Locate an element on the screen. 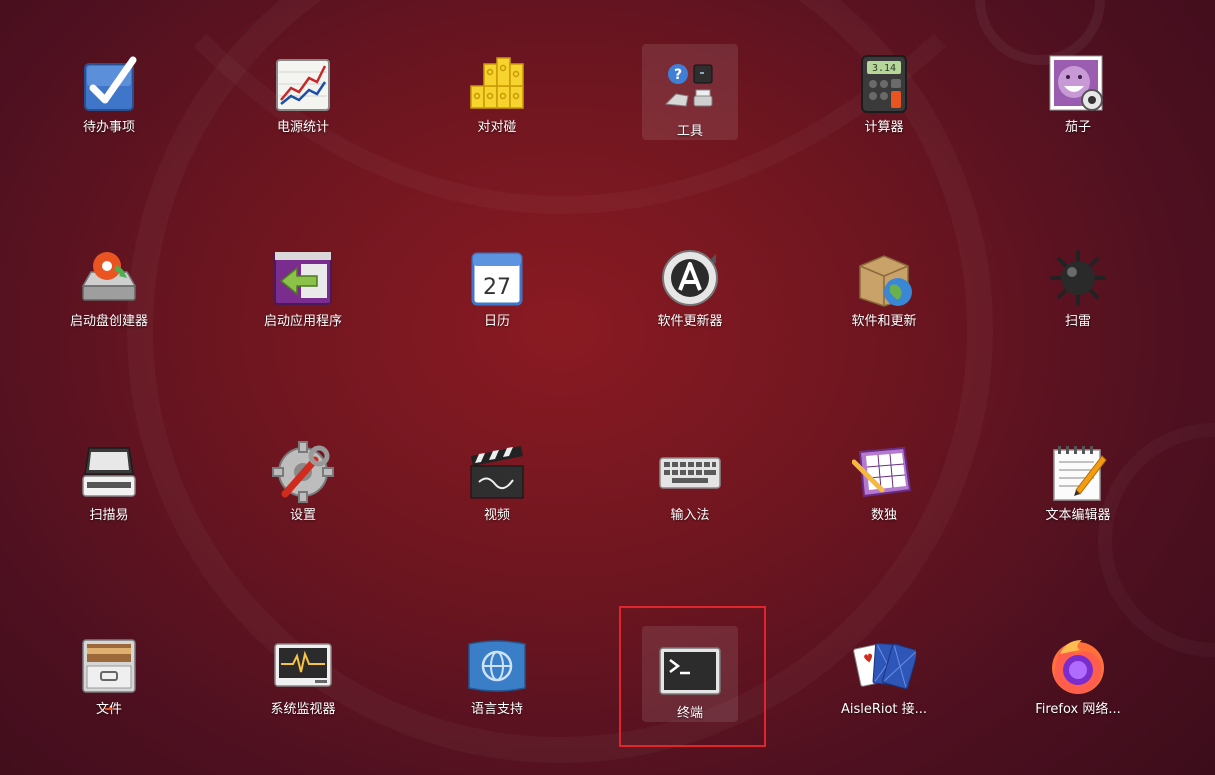 The width and height of the screenshot is (1215, 775). calculator-icon: 3.14 is located at coordinates (884, 84).